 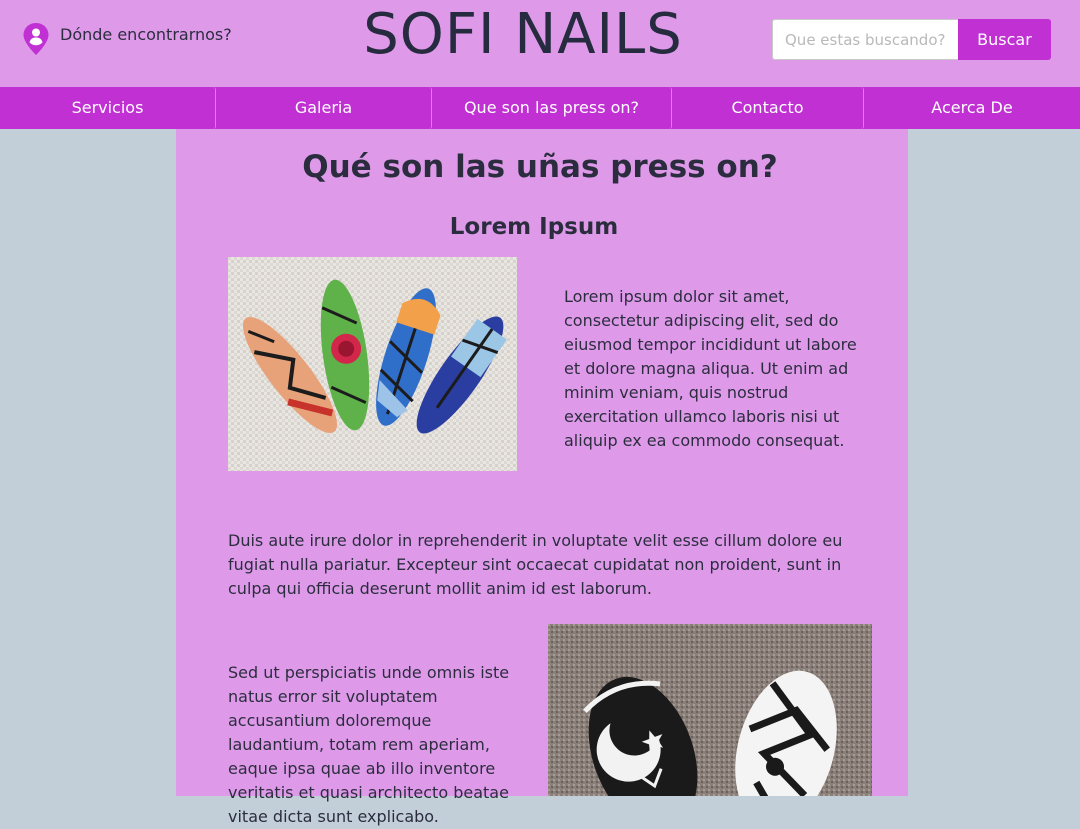 What do you see at coordinates (108, 108) in the screenshot?
I see `nav-item-servicios: Servicios` at bounding box center [108, 108].